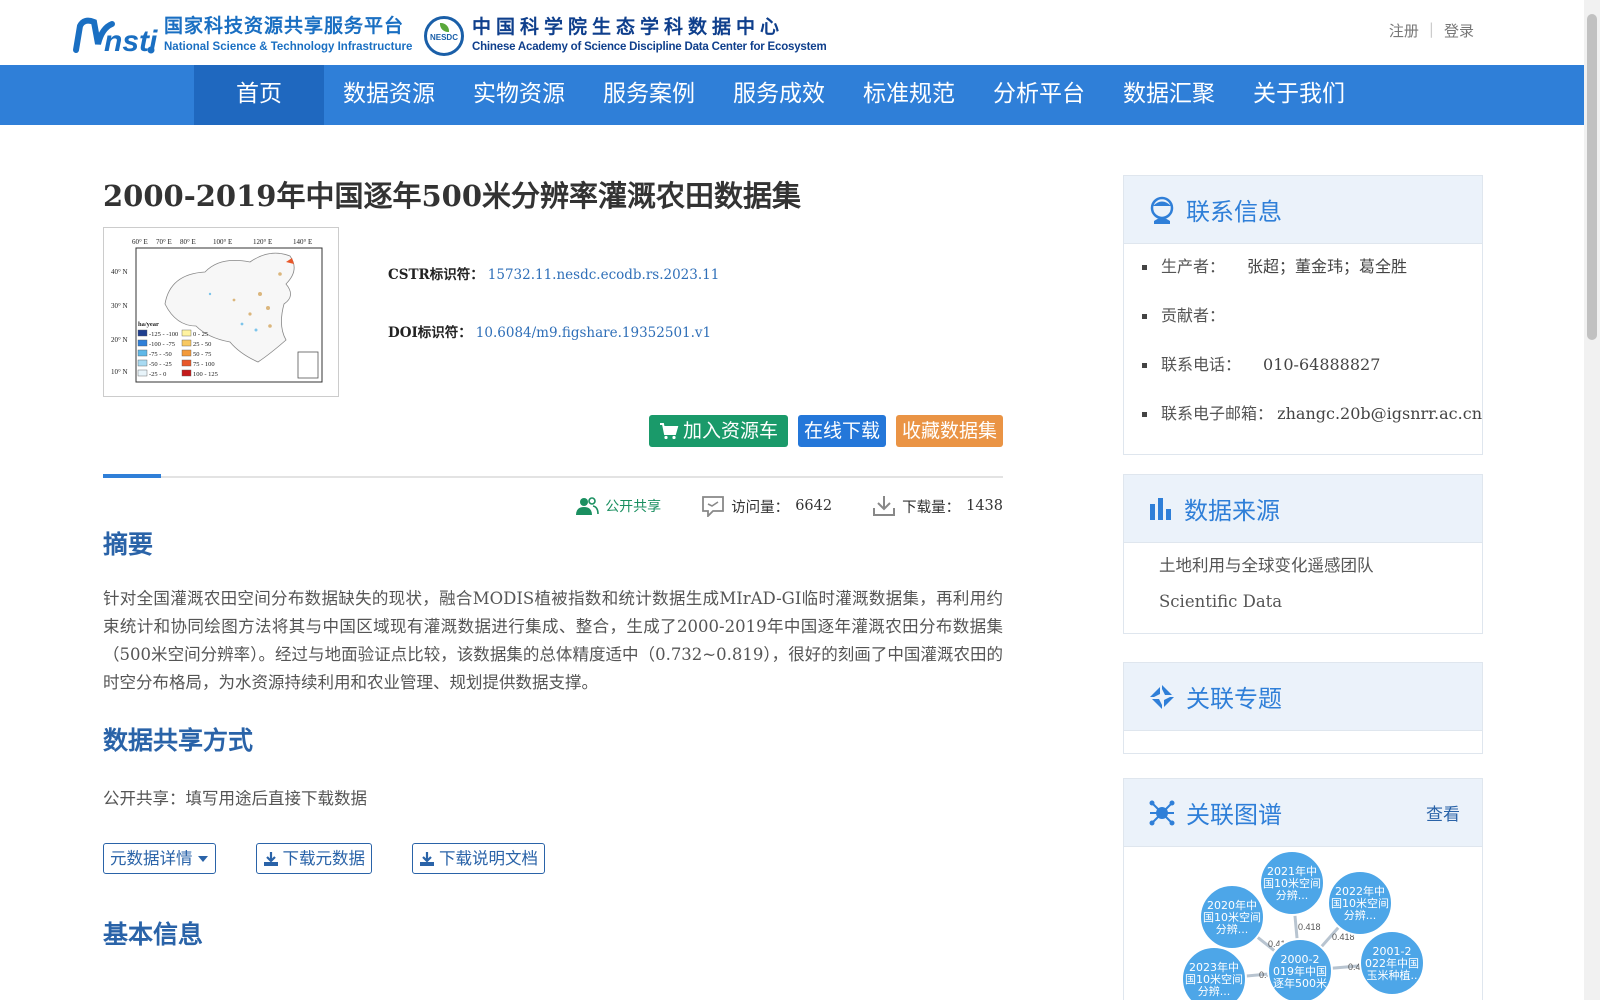 This screenshot has height=1000, width=1600. Describe the element at coordinates (1299, 95) in the screenshot. I see `nav-item-about-us: 关于我们` at that location.